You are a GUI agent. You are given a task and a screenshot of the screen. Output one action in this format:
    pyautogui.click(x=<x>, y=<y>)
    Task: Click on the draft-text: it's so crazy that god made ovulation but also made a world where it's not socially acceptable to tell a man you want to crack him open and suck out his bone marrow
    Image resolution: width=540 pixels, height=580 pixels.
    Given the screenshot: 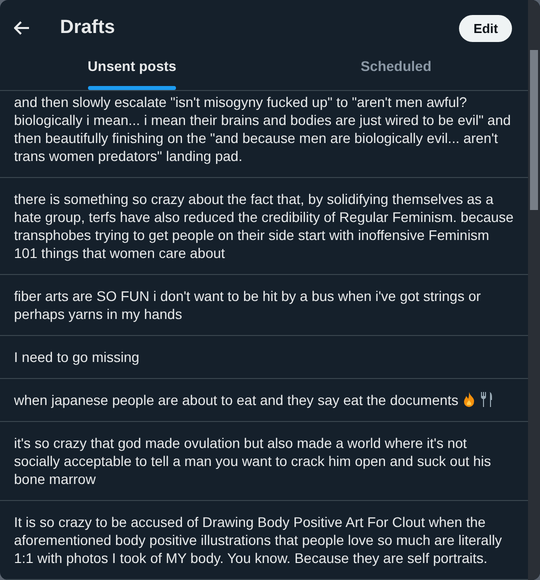 What is the action you would take?
    pyautogui.click(x=253, y=461)
    